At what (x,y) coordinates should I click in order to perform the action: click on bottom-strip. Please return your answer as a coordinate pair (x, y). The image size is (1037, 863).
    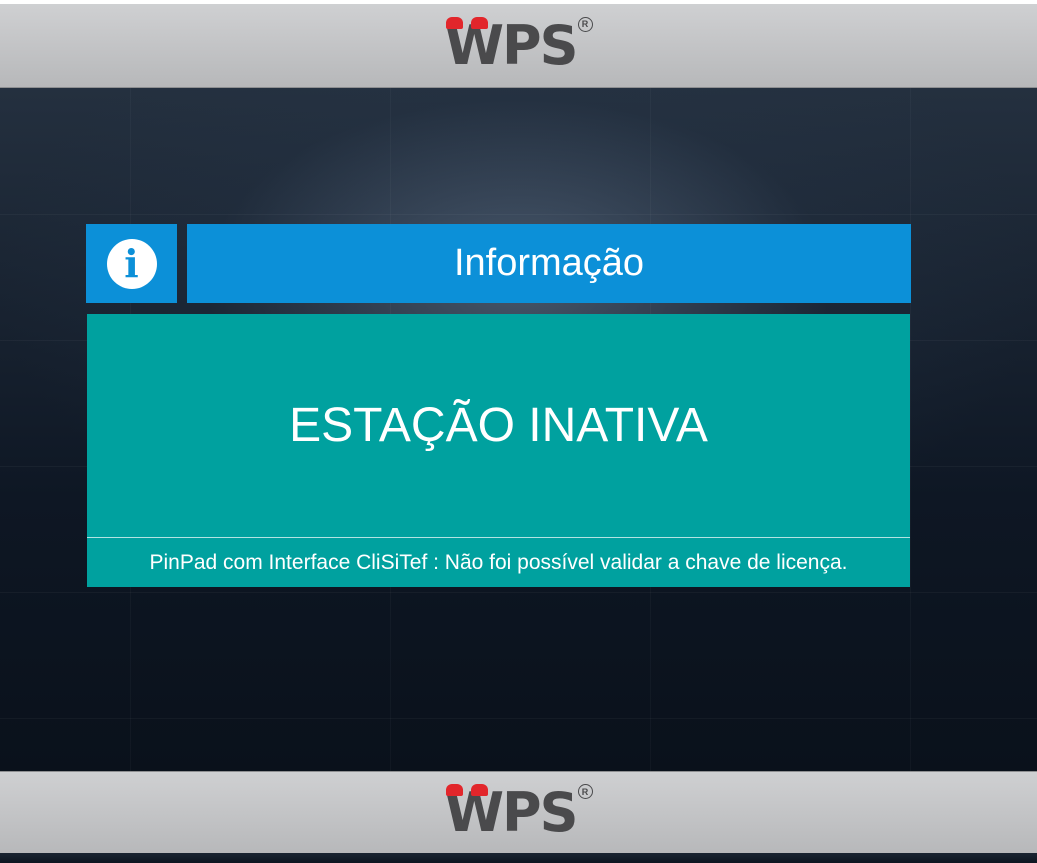
    Looking at the image, I should click on (518, 858).